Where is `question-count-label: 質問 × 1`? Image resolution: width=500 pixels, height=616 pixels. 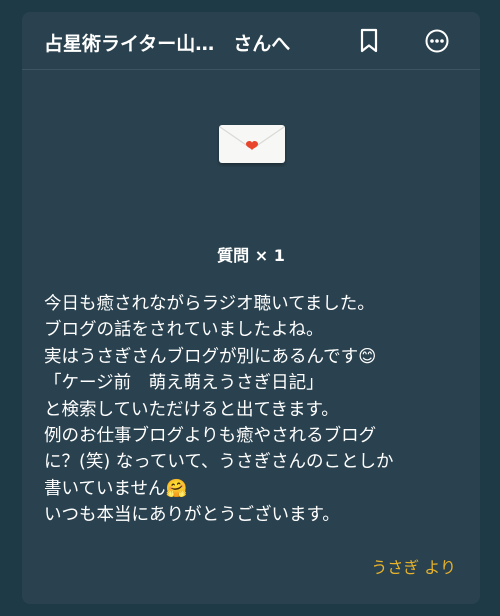
question-count-label: 質問 × 1 is located at coordinates (251, 255).